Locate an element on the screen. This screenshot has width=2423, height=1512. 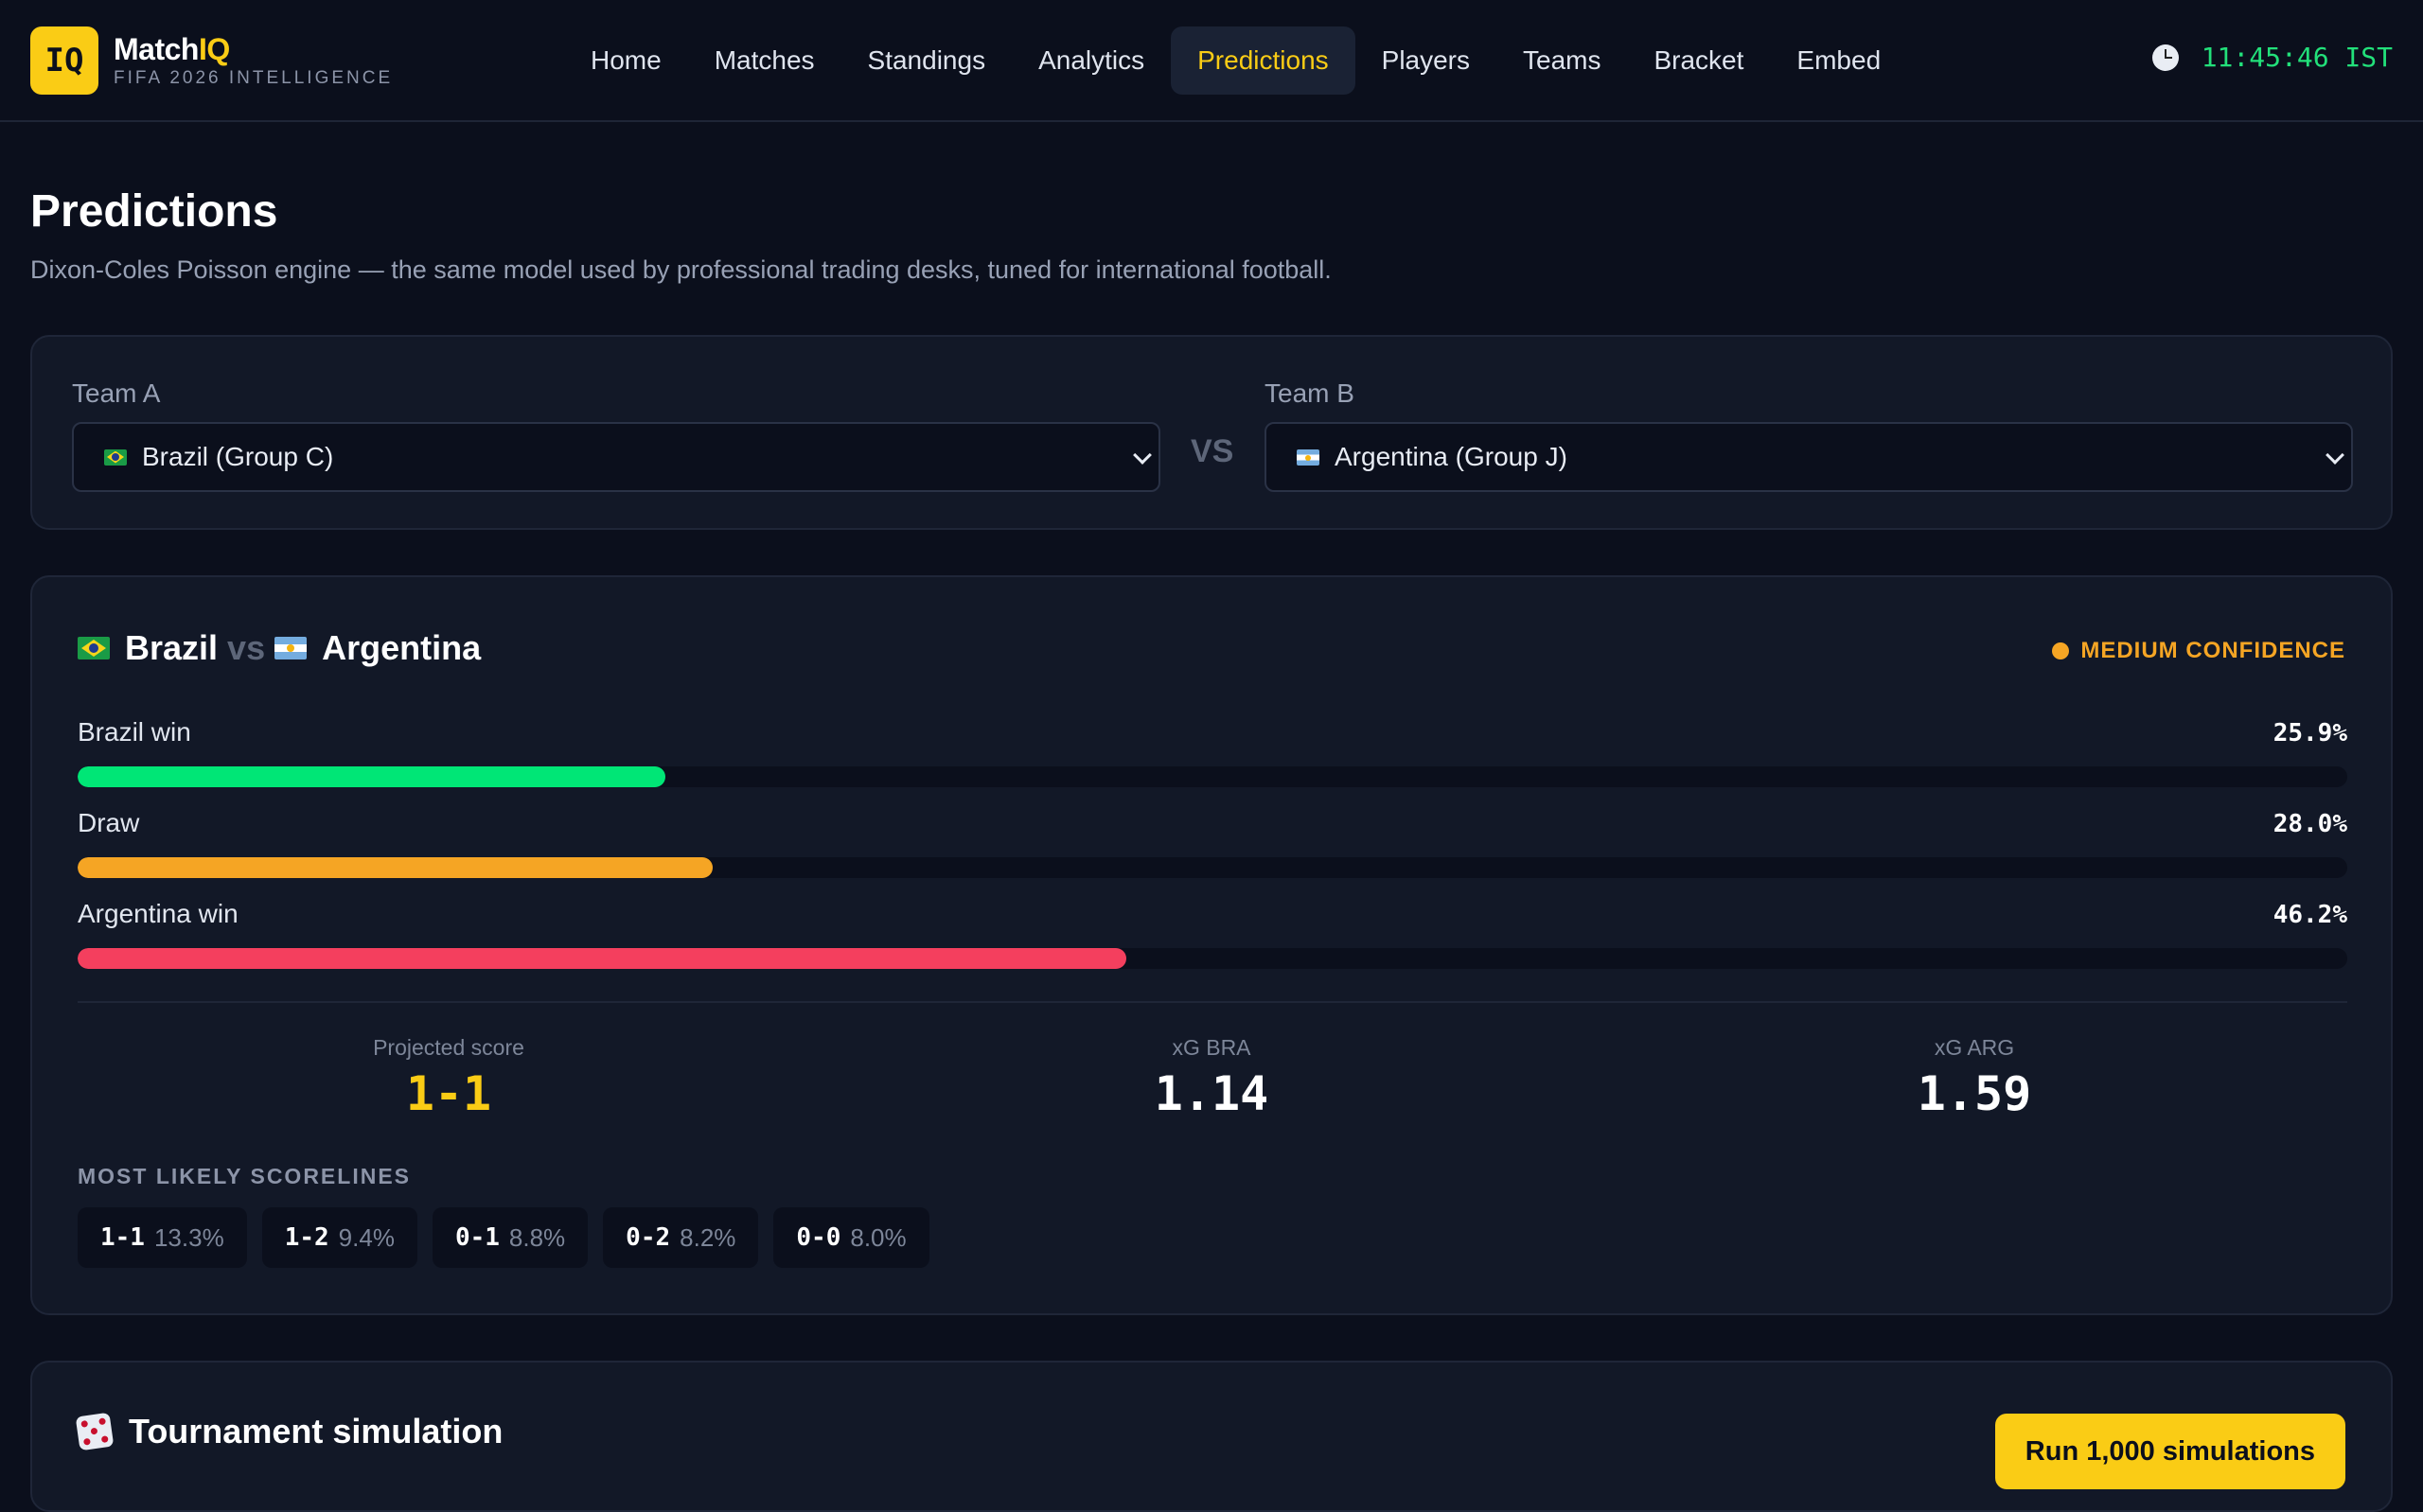
simulation-title-text: Tournament simulation is located at coordinates (316, 1431).